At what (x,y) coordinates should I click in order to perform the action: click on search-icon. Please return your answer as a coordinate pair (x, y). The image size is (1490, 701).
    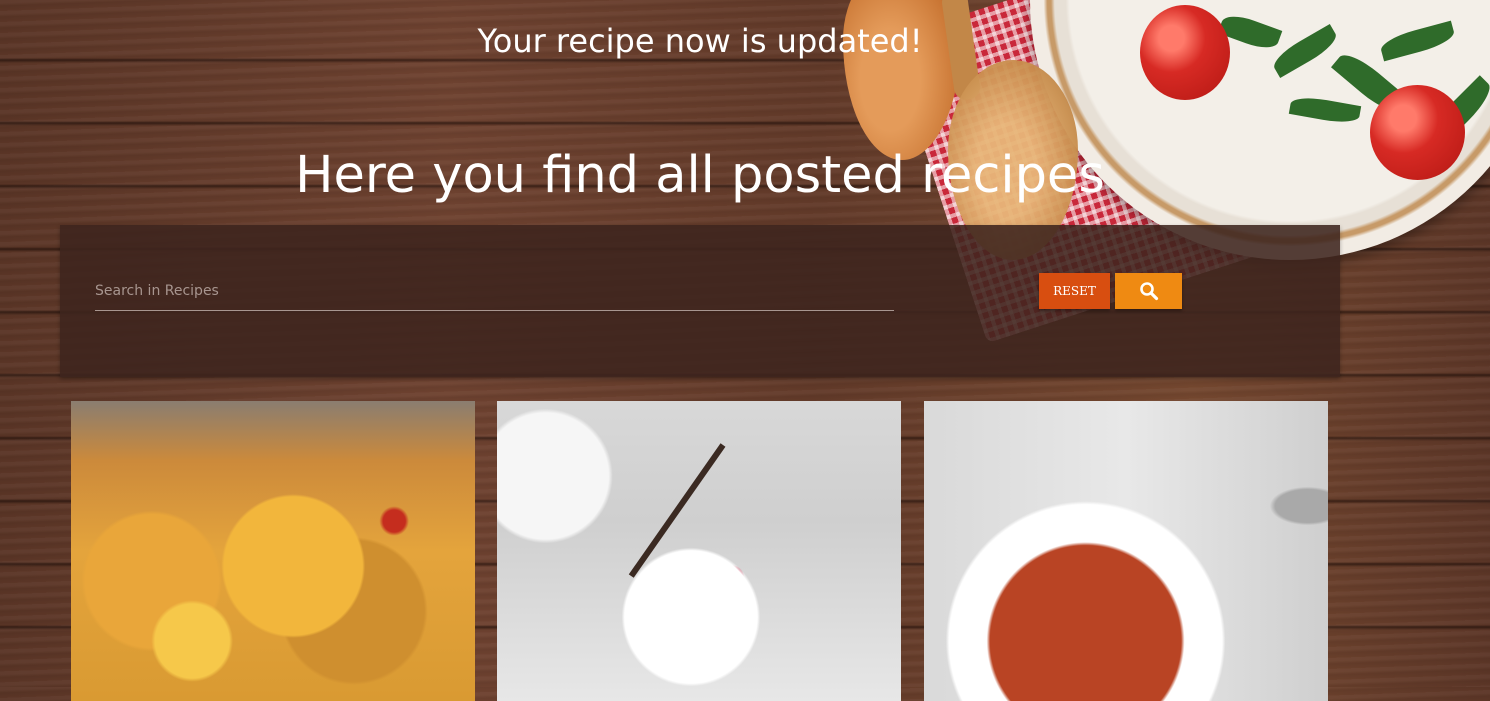
    Looking at the image, I should click on (1149, 291).